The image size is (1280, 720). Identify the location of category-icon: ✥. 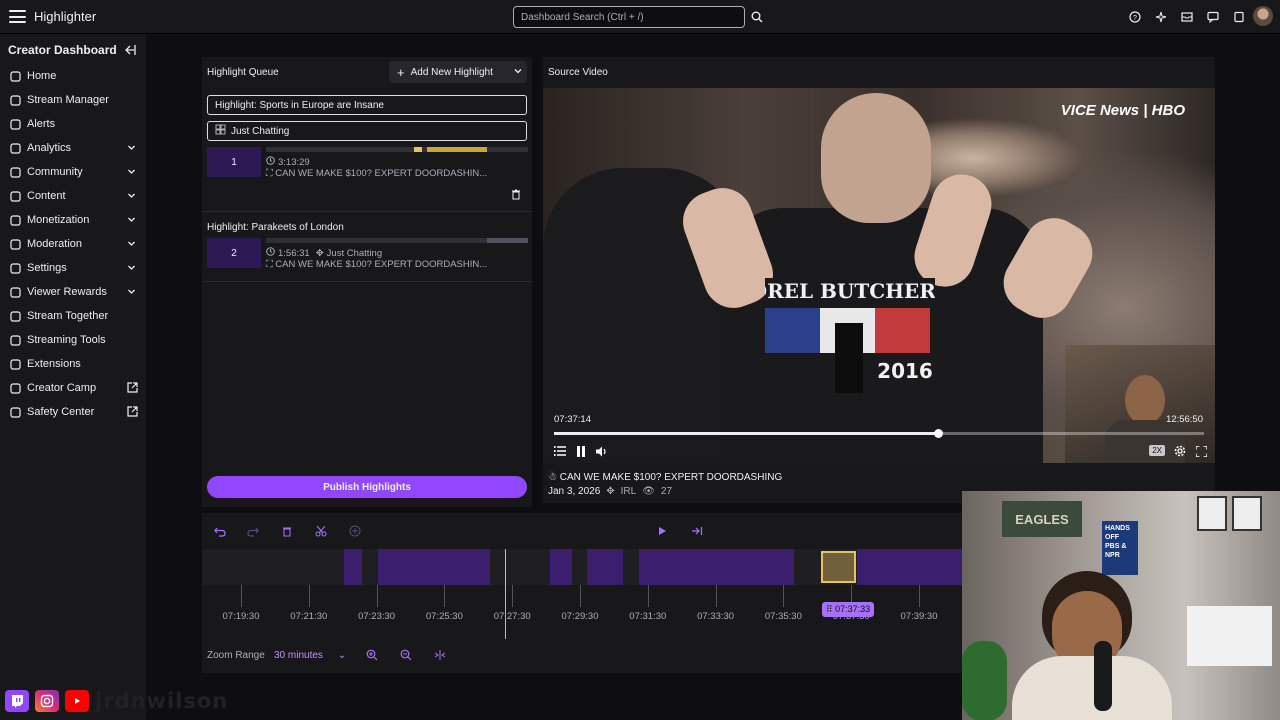
(319, 253).